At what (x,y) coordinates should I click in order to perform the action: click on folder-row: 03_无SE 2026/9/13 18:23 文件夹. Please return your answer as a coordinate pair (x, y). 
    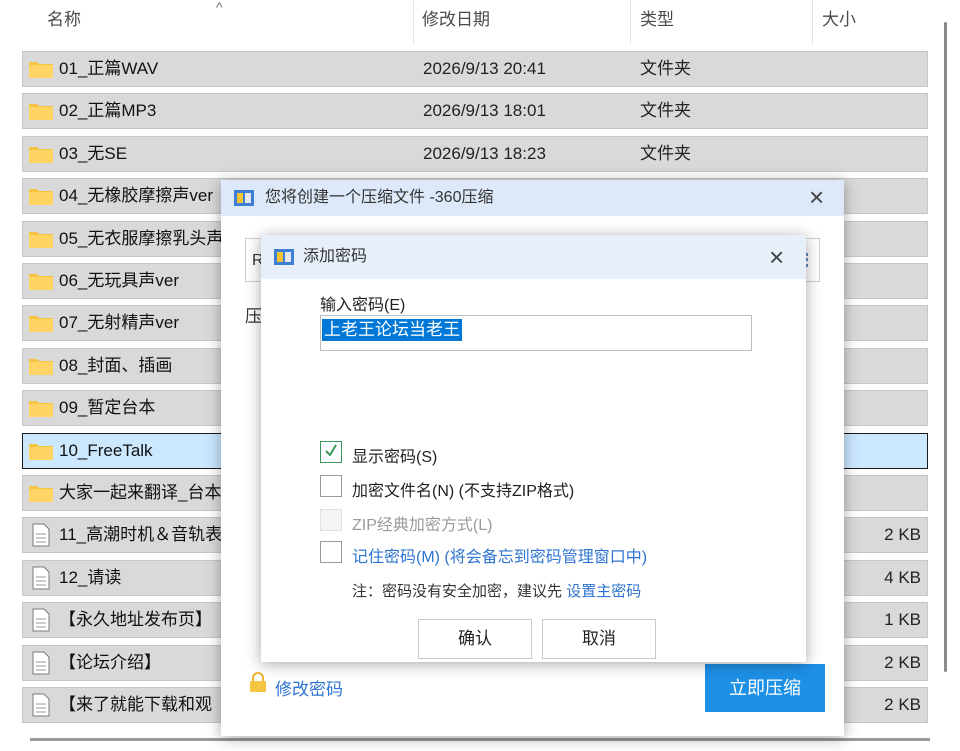
    Looking at the image, I should click on (475, 154).